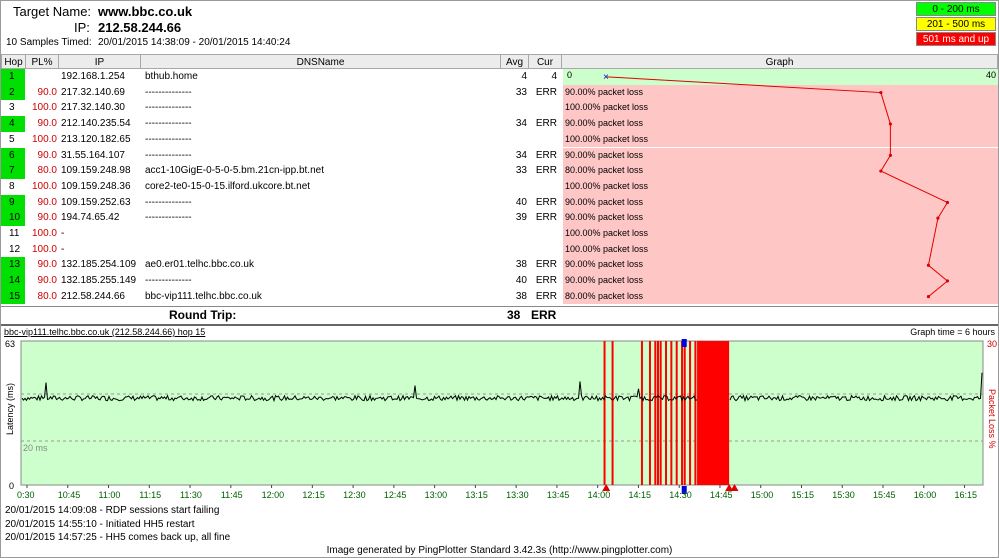  I want to click on graph-time-label: Graph time = 6 hours, so click(952, 332).